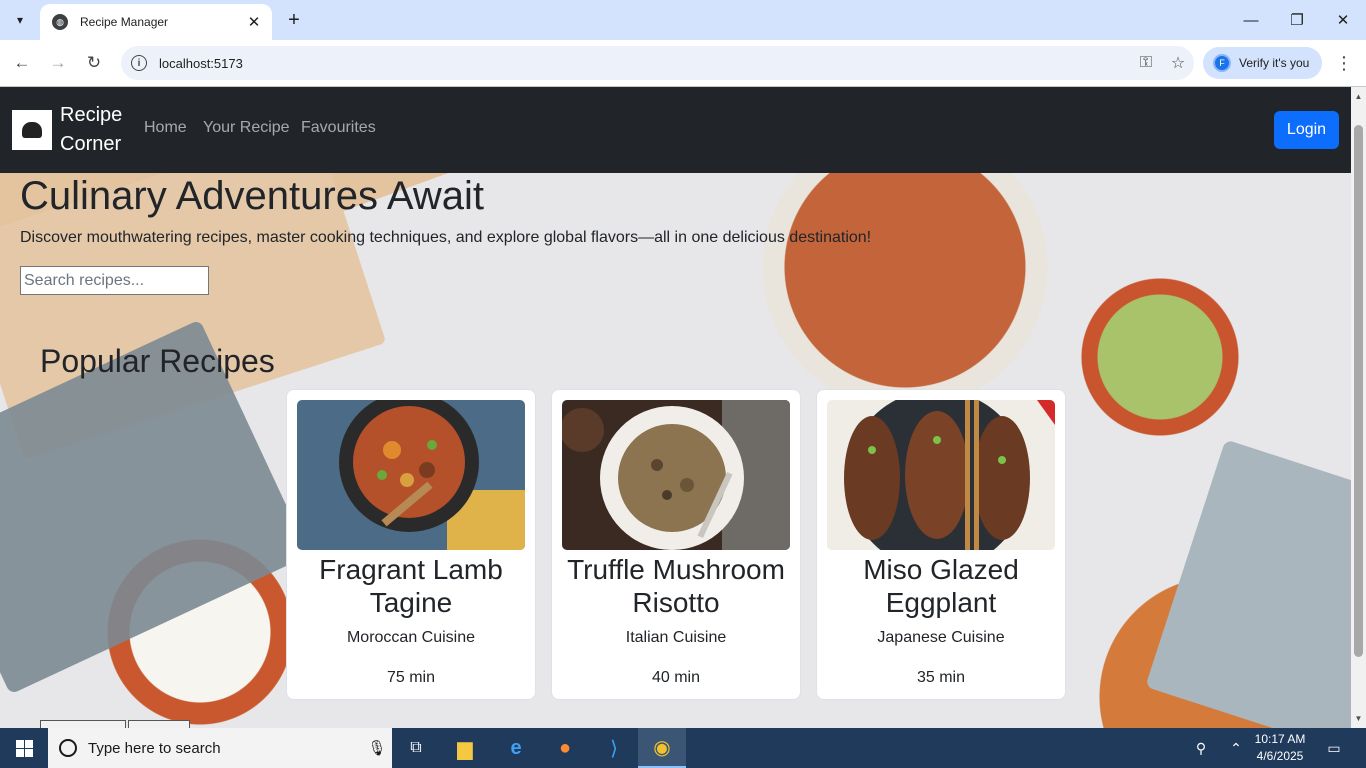 The height and width of the screenshot is (768, 1366). I want to click on people-icon: ⚲, so click(1201, 748).